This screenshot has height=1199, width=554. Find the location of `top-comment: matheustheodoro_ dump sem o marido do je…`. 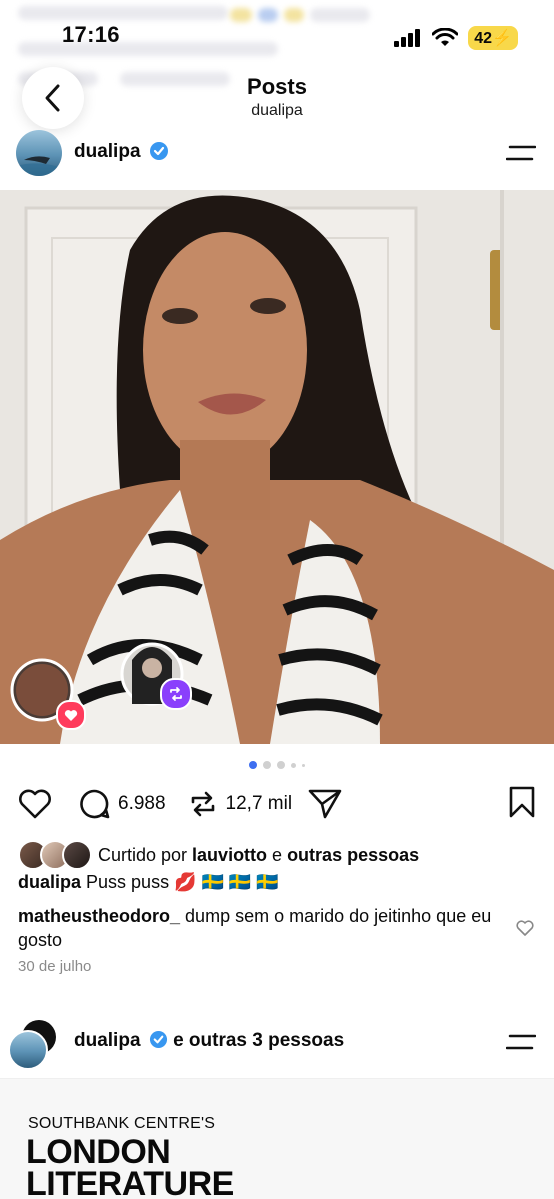

top-comment: matheustheodoro_ dump sem o marido do je… is located at coordinates (258, 928).